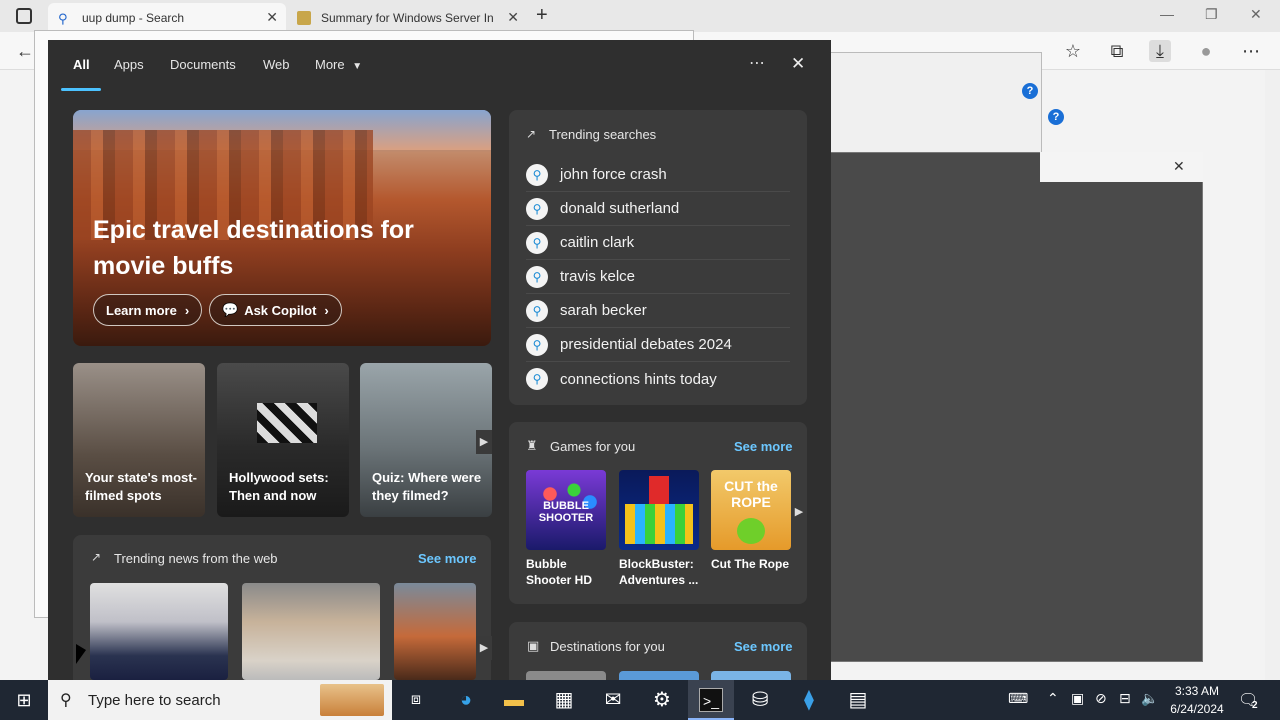 This screenshot has width=1280, height=720. Describe the element at coordinates (533, 645) in the screenshot. I see `luggage-icon: ▣` at that location.